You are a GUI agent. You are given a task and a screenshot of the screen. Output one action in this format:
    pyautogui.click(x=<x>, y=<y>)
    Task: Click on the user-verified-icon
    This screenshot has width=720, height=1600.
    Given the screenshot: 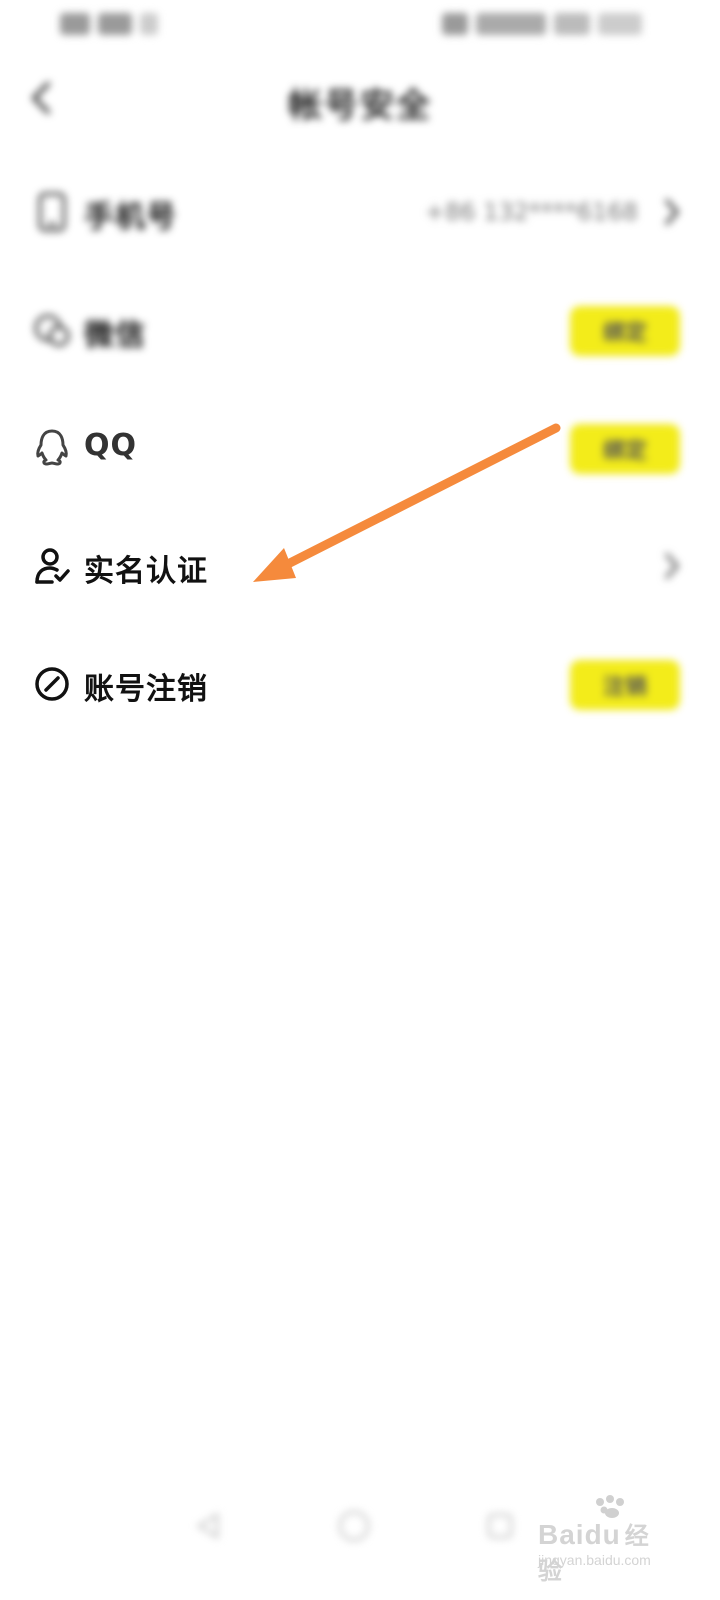 What is the action you would take?
    pyautogui.click(x=52, y=566)
    